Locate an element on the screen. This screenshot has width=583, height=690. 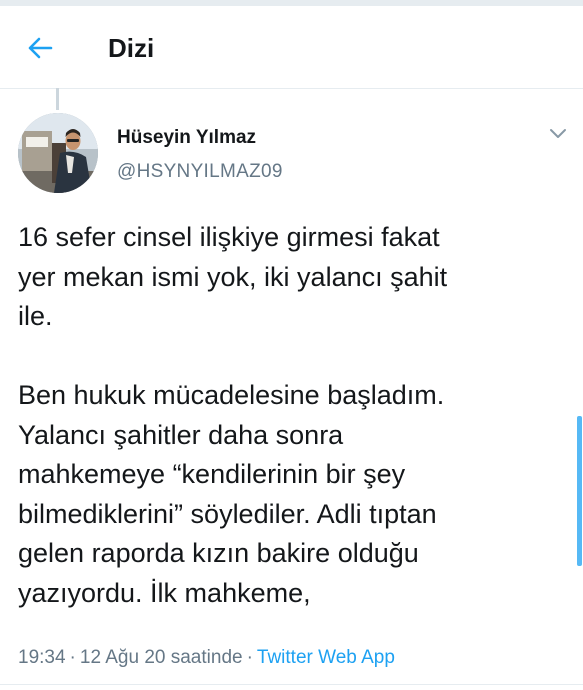
arrow-left-icon is located at coordinates (40, 50).